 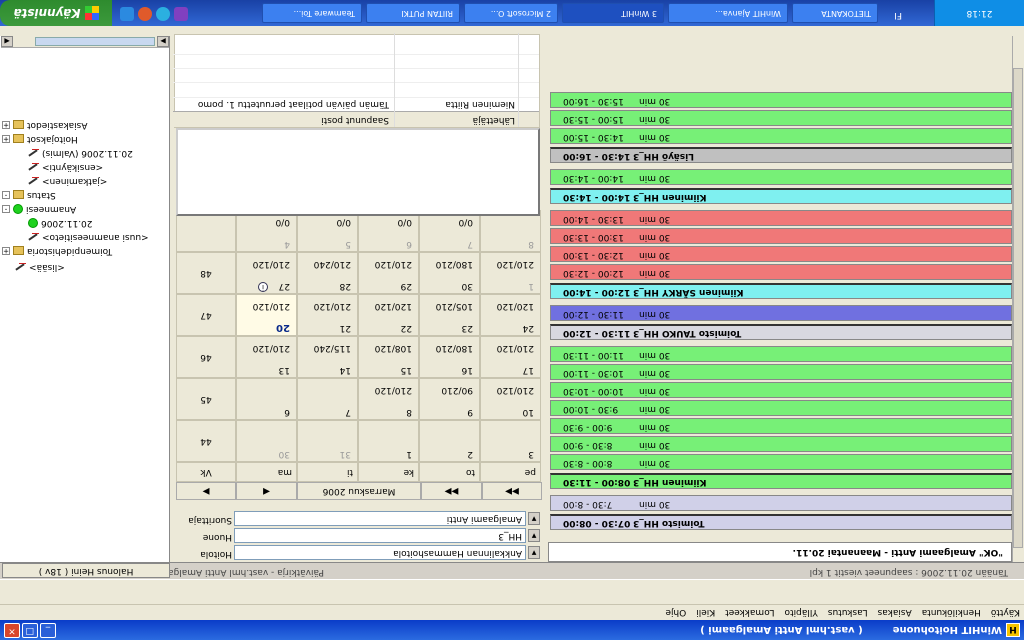 What do you see at coordinates (510, 273) in the screenshot?
I see `calendar-day: 1 210/120` at bounding box center [510, 273].